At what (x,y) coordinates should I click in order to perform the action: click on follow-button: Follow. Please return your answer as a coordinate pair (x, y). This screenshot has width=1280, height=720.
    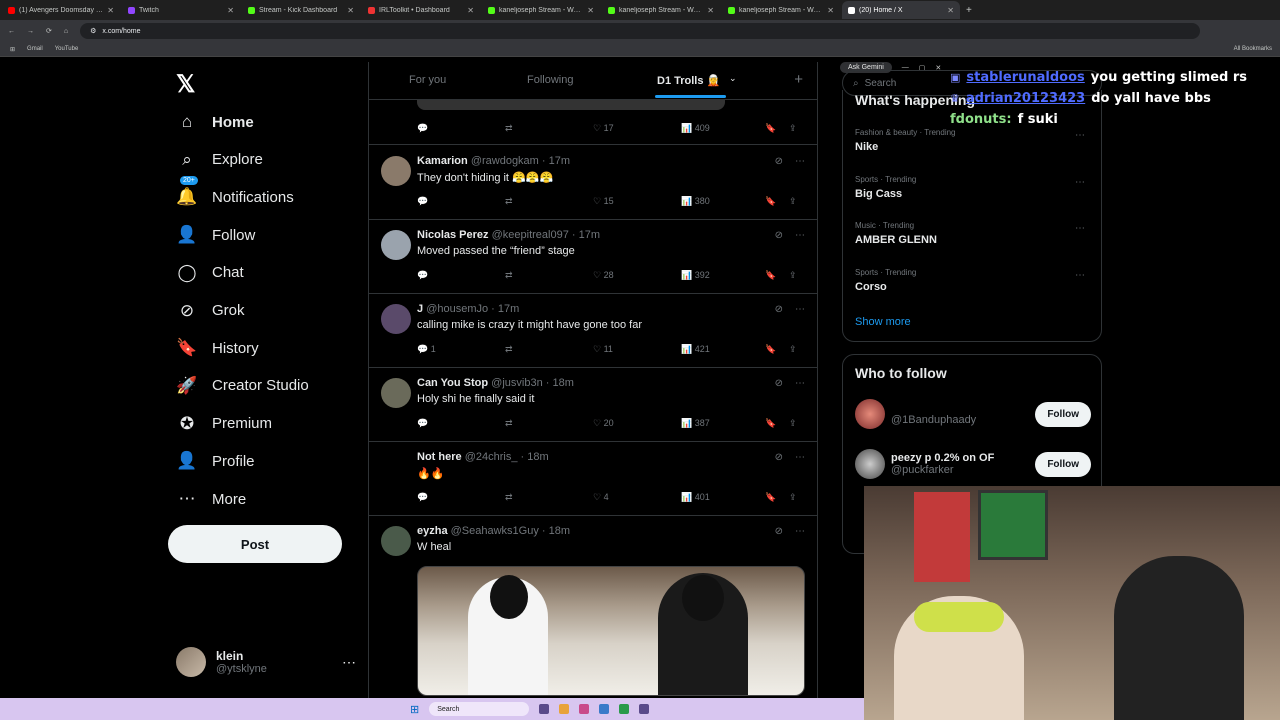
    Looking at the image, I should click on (1063, 414).